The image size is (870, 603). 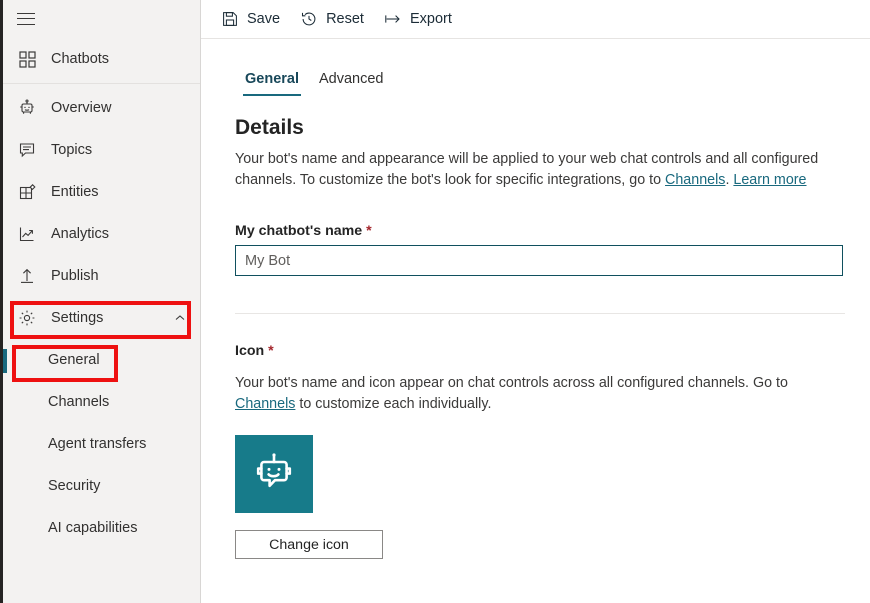 What do you see at coordinates (552, 81) in the screenshot?
I see `tab-strip: General Advanced` at bounding box center [552, 81].